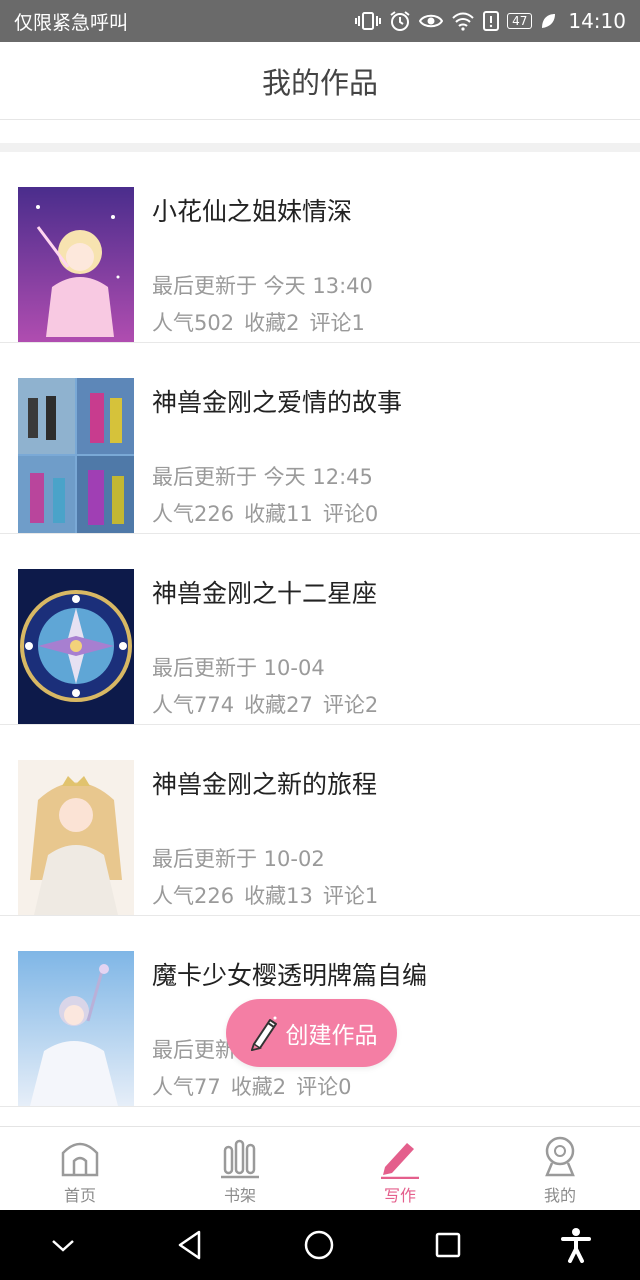 This screenshot has width=640, height=1280. What do you see at coordinates (331, 1036) in the screenshot?
I see `create-work-label: 创建作品` at bounding box center [331, 1036].